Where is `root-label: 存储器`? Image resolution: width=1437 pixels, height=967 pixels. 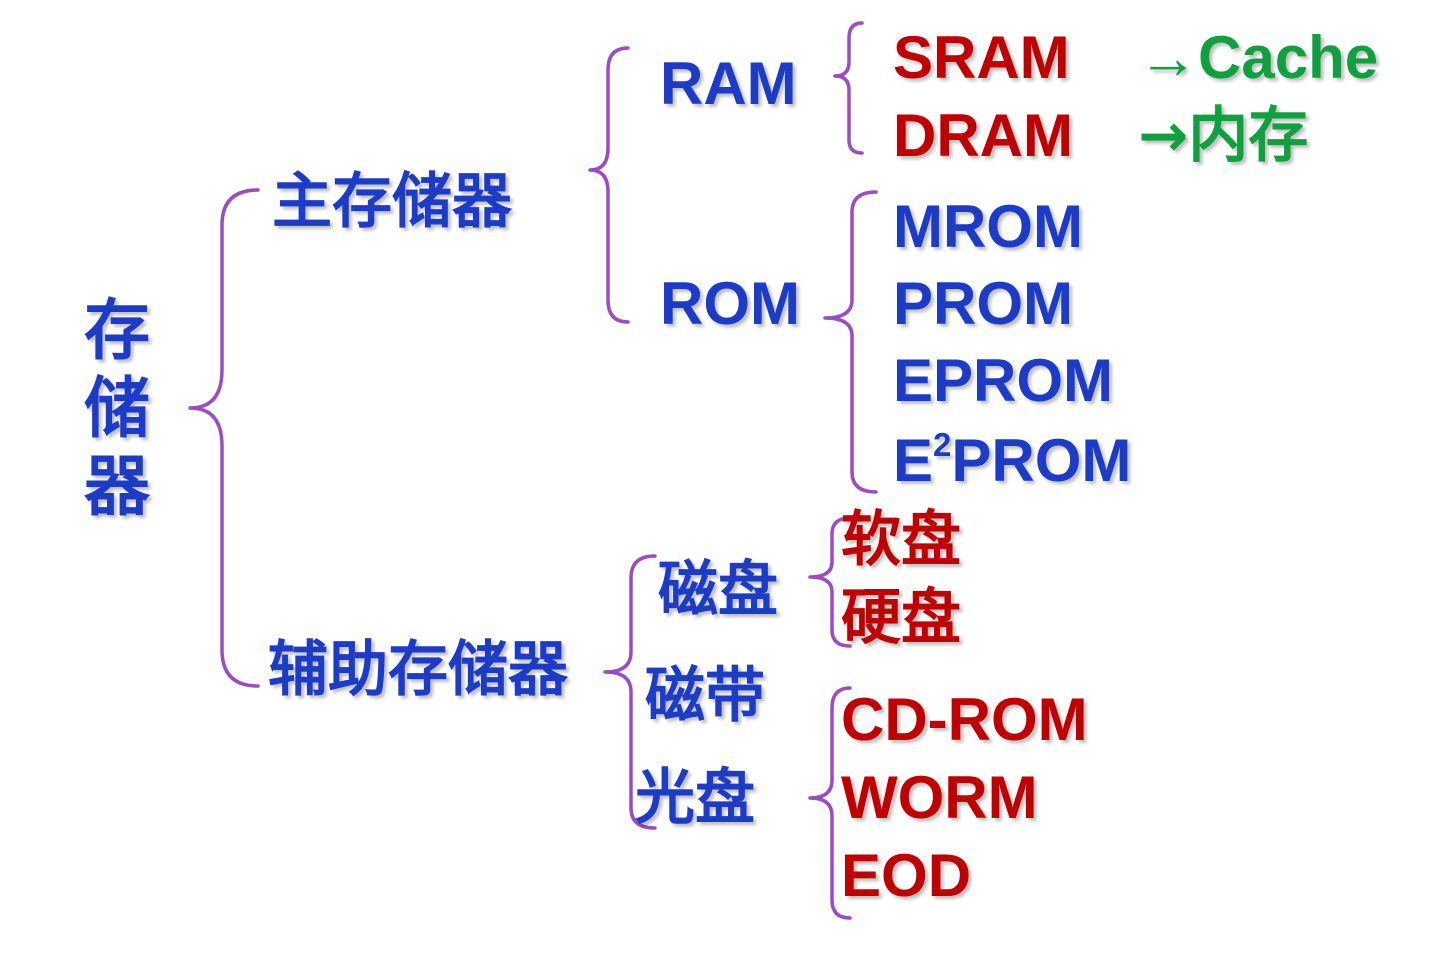
root-label: 存储器 is located at coordinates (117, 408).